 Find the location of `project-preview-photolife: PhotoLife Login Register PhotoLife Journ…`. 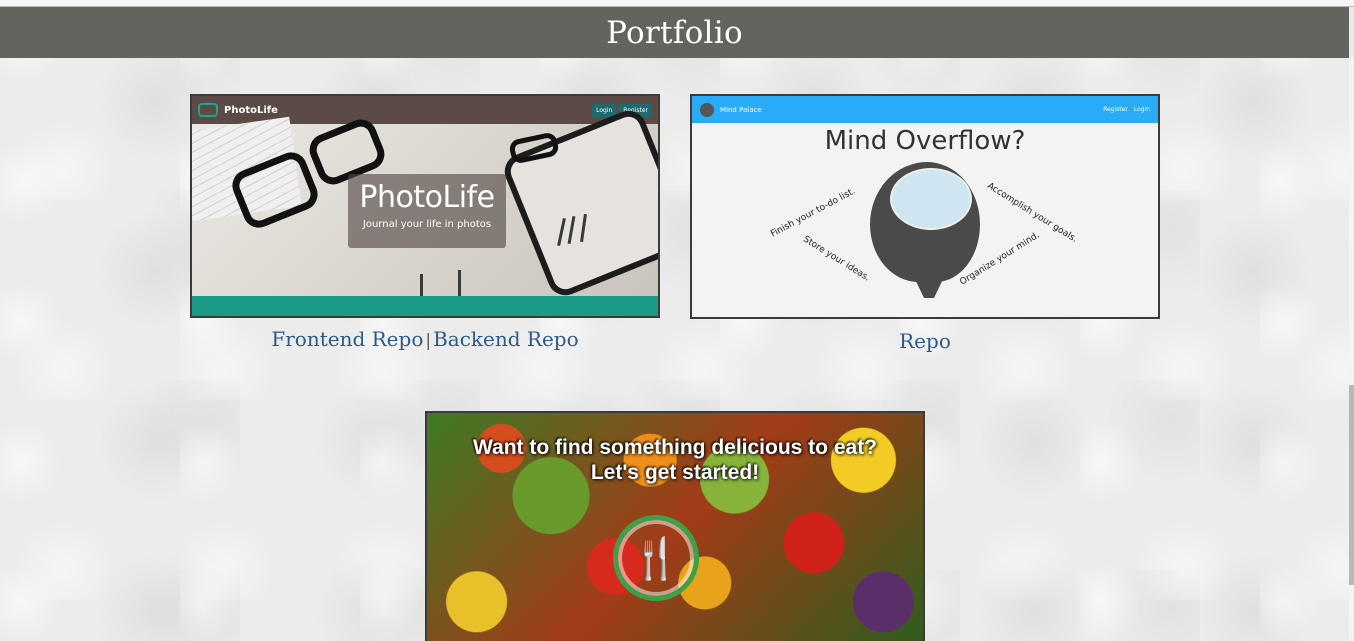

project-preview-photolife: PhotoLife Login Register PhotoLife Journ… is located at coordinates (425, 206).